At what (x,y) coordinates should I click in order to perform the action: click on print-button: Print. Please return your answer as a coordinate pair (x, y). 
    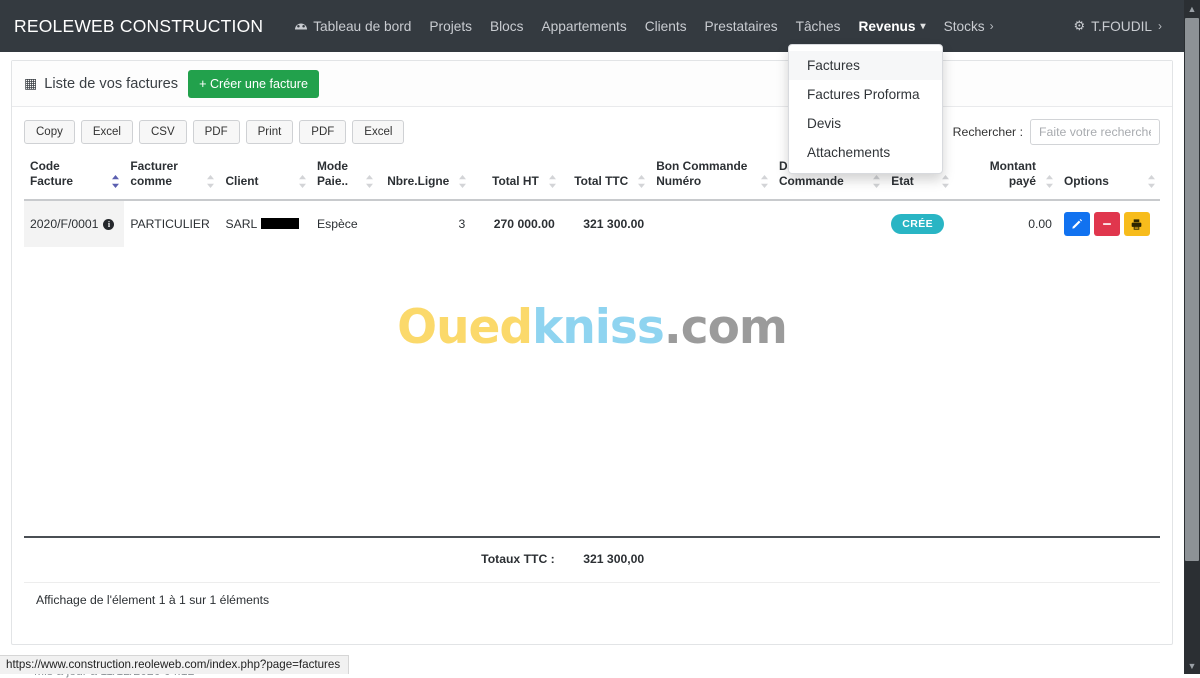
    Looking at the image, I should click on (270, 132).